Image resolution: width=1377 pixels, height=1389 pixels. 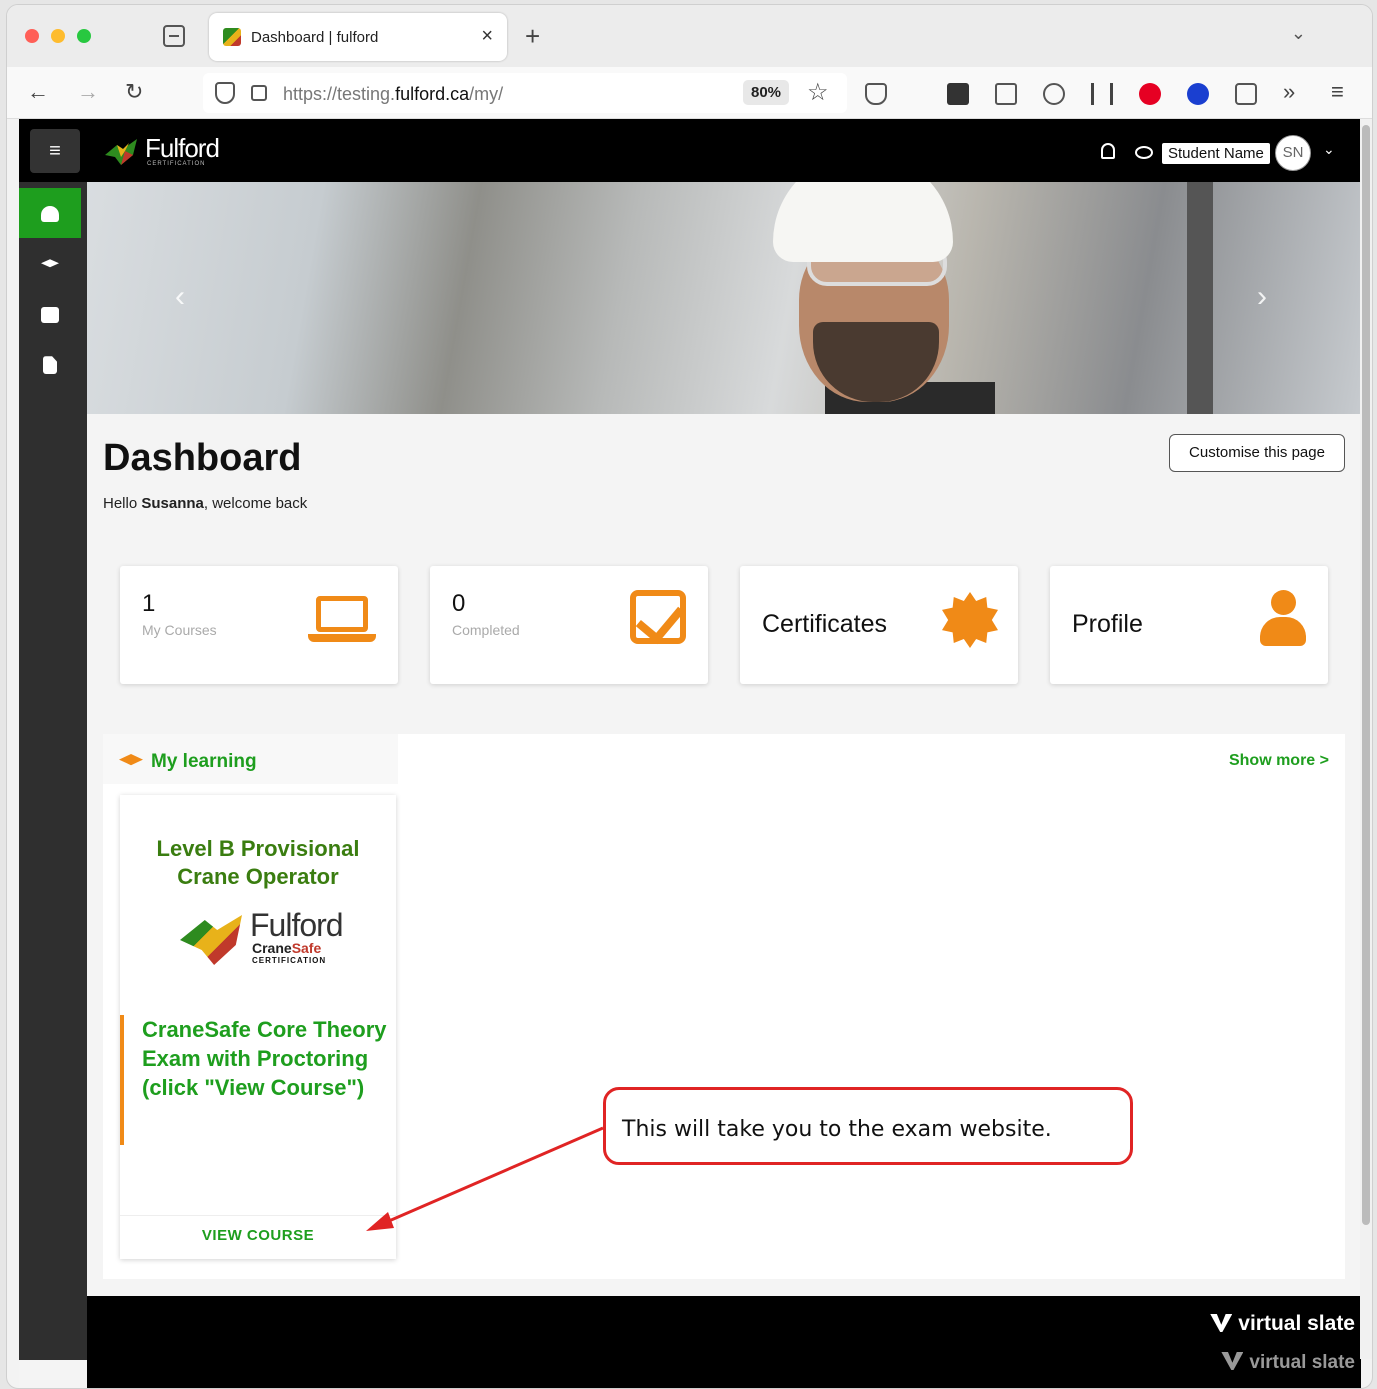 I want to click on zoom-window-button, so click(x=84, y=36).